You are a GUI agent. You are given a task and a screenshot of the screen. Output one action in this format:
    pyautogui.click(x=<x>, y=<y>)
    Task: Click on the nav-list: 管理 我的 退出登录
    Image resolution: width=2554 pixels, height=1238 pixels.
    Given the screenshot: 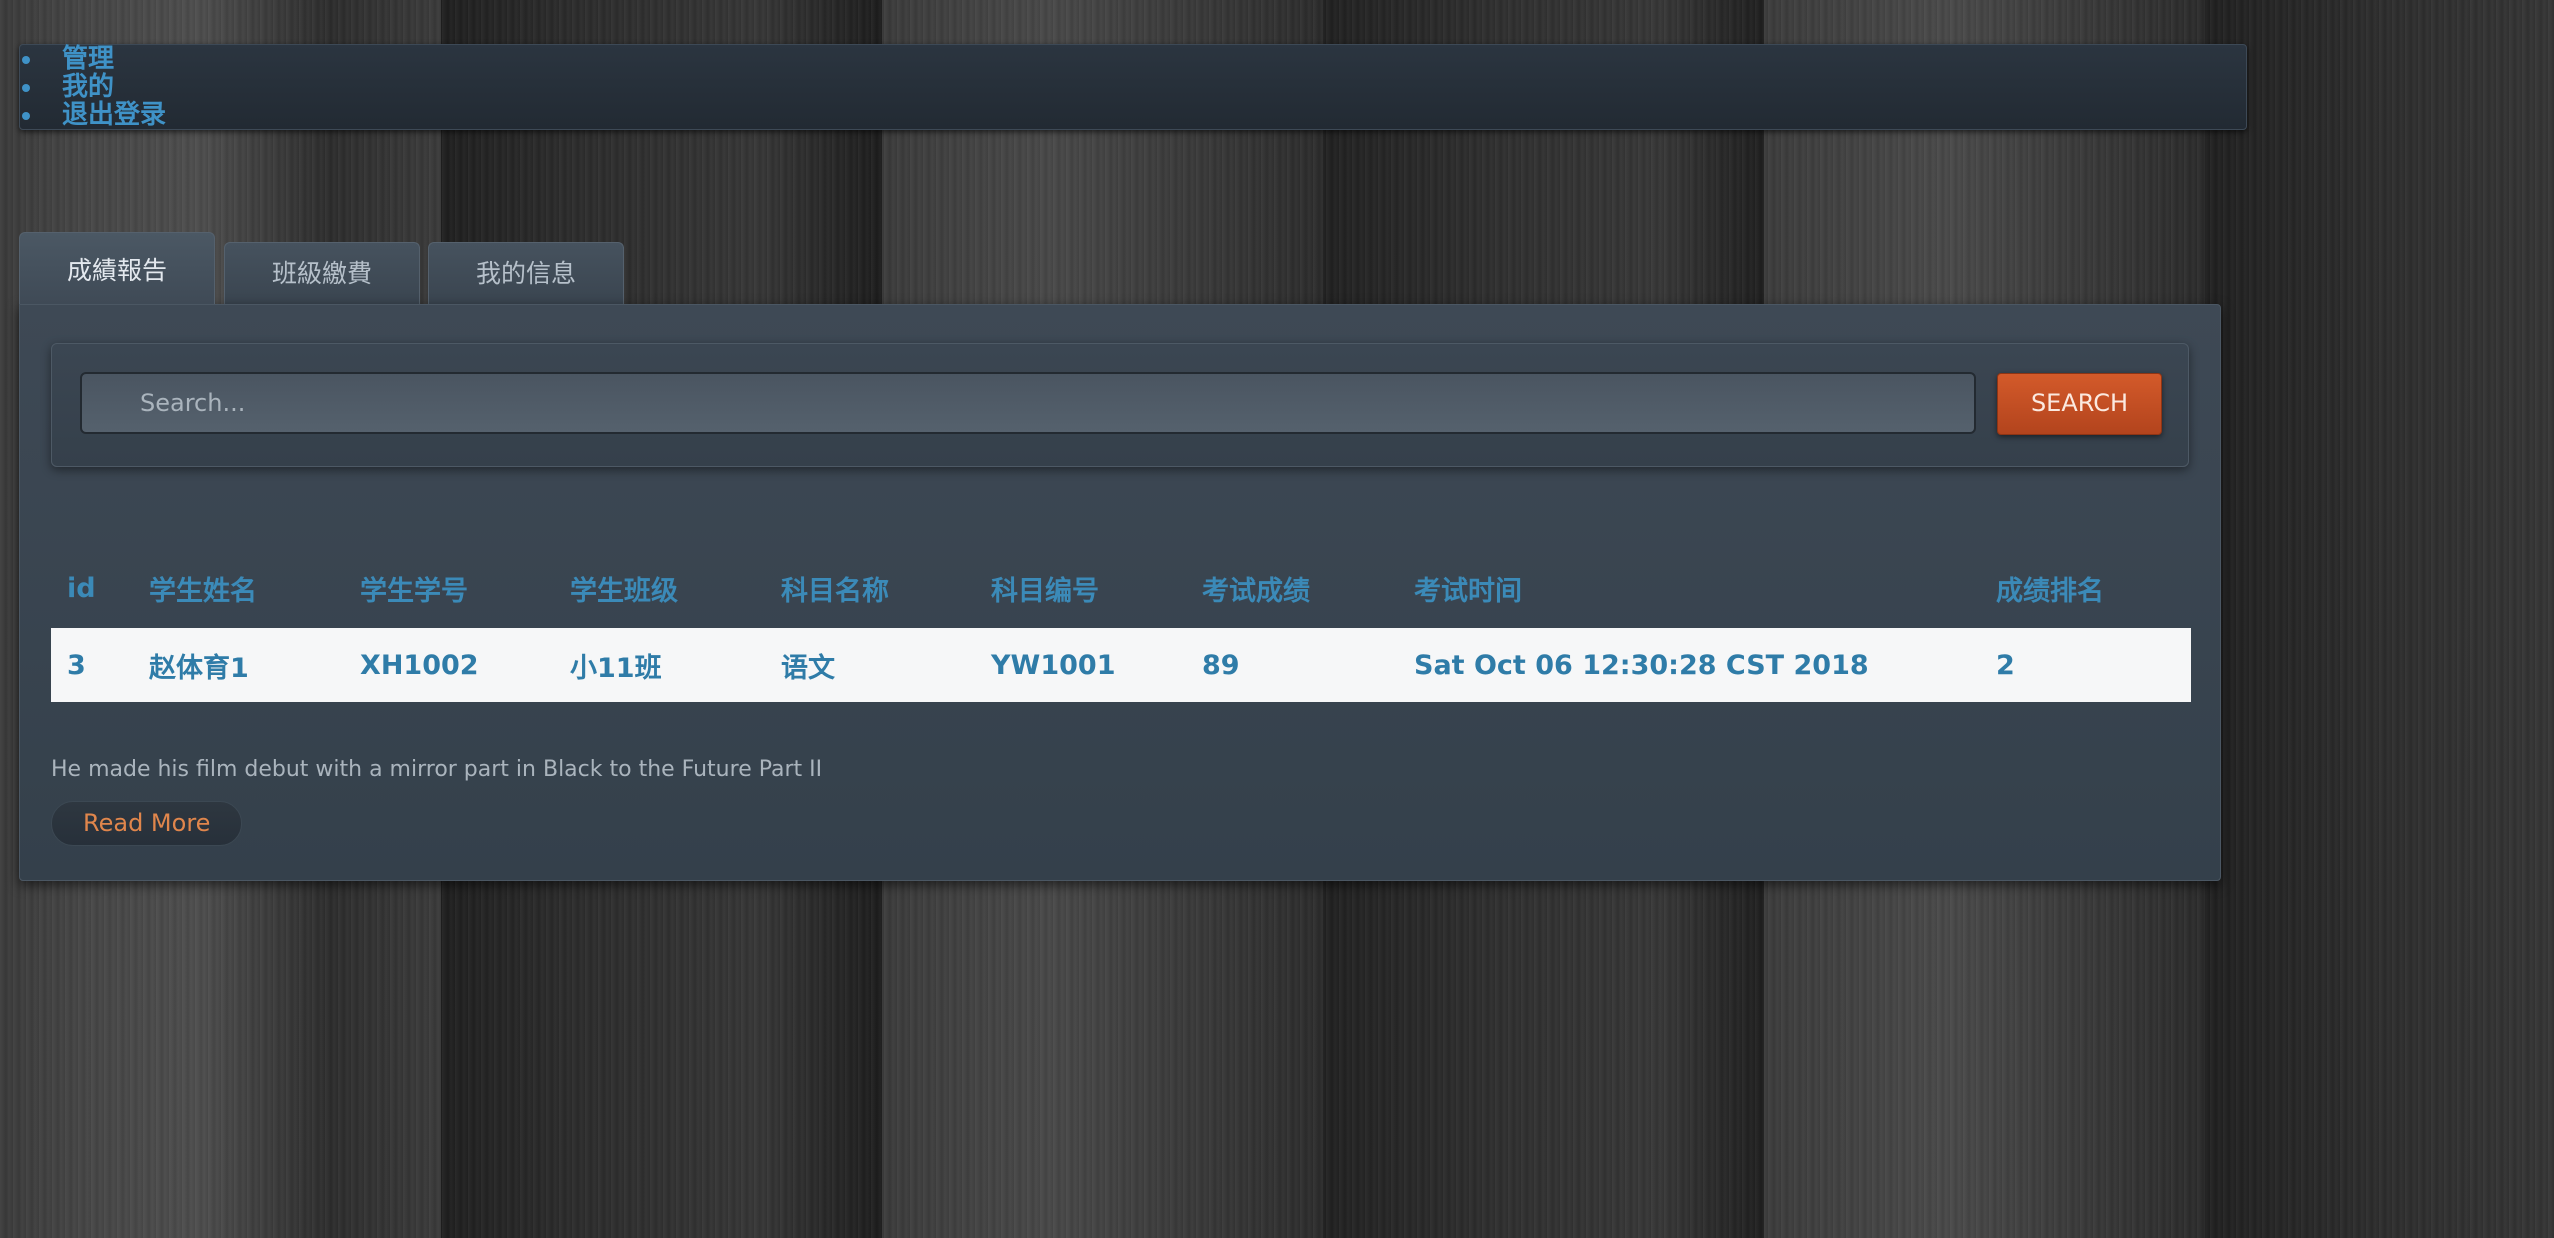 What is the action you would take?
    pyautogui.click(x=93, y=87)
    